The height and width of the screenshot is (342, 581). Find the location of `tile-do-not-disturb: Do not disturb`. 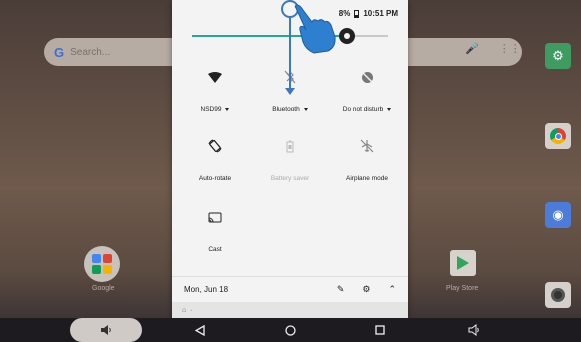

tile-do-not-disturb: Do not disturb is located at coordinates (367, 92).